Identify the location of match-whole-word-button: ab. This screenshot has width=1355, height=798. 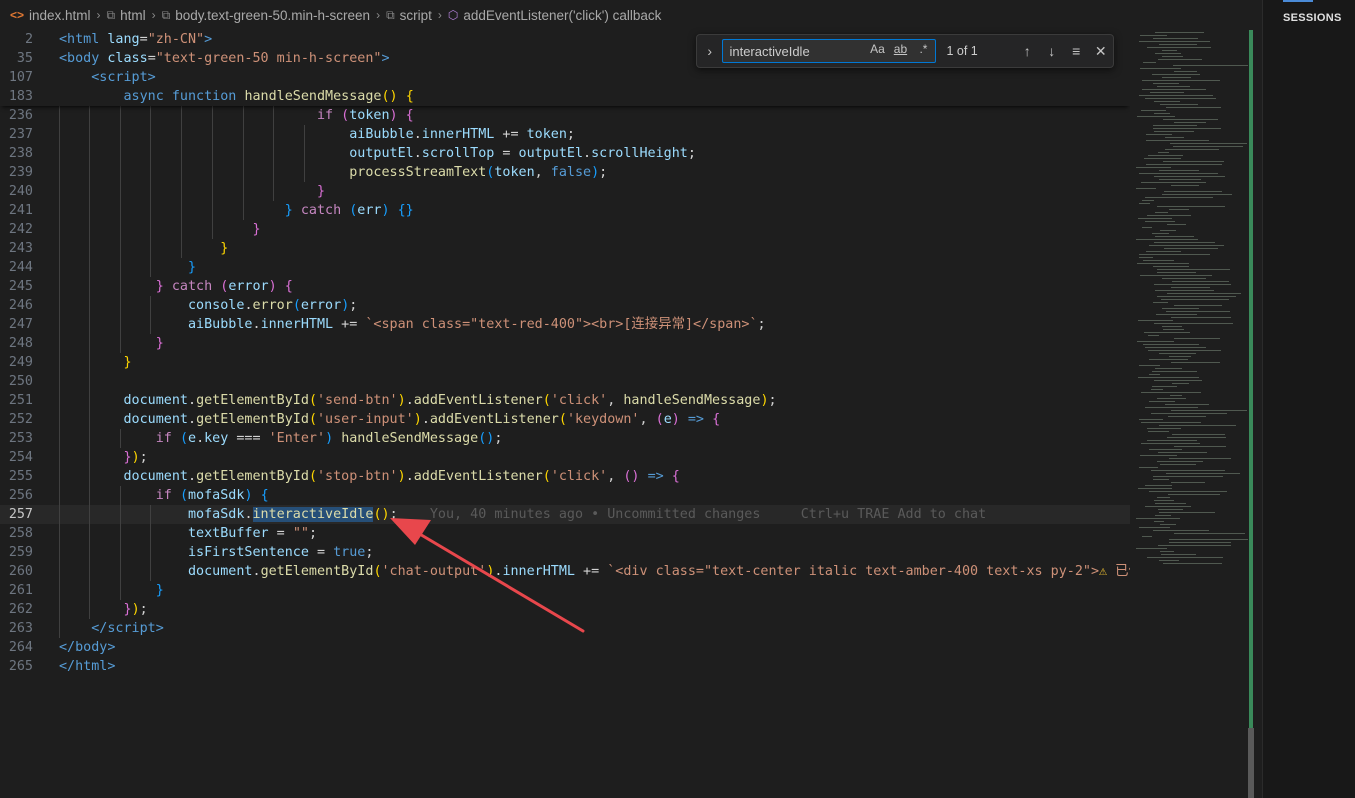
(900, 49).